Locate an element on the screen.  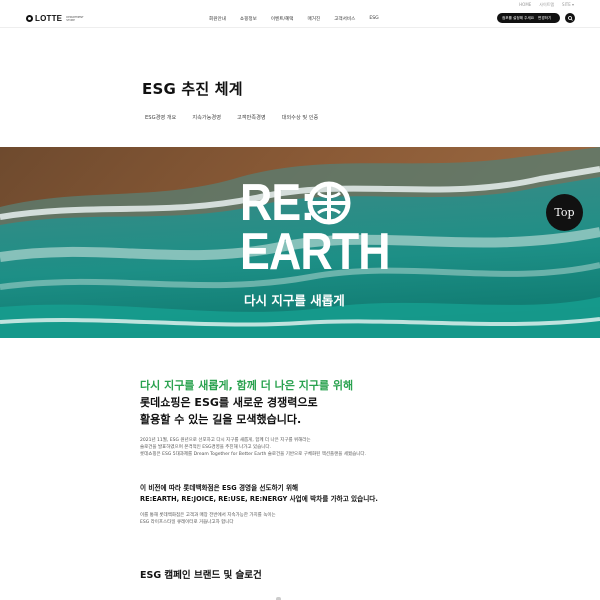
vision-para-line: ESG 라이프스타일 큐레이터로 거듭나고자 합니다 is located at coordinates (187, 522).